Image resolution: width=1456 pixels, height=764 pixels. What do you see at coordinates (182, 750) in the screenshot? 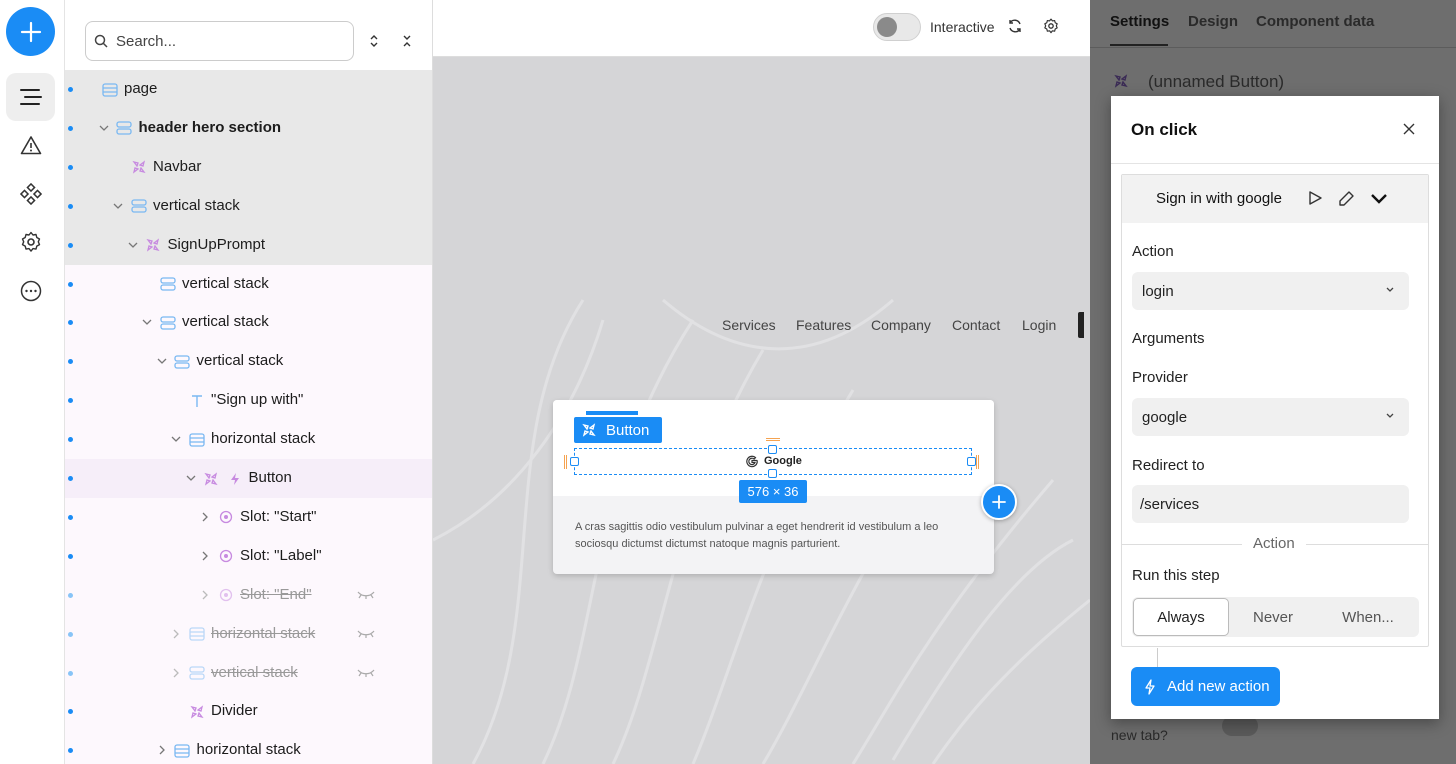
I see `stack-h-icon` at bounding box center [182, 750].